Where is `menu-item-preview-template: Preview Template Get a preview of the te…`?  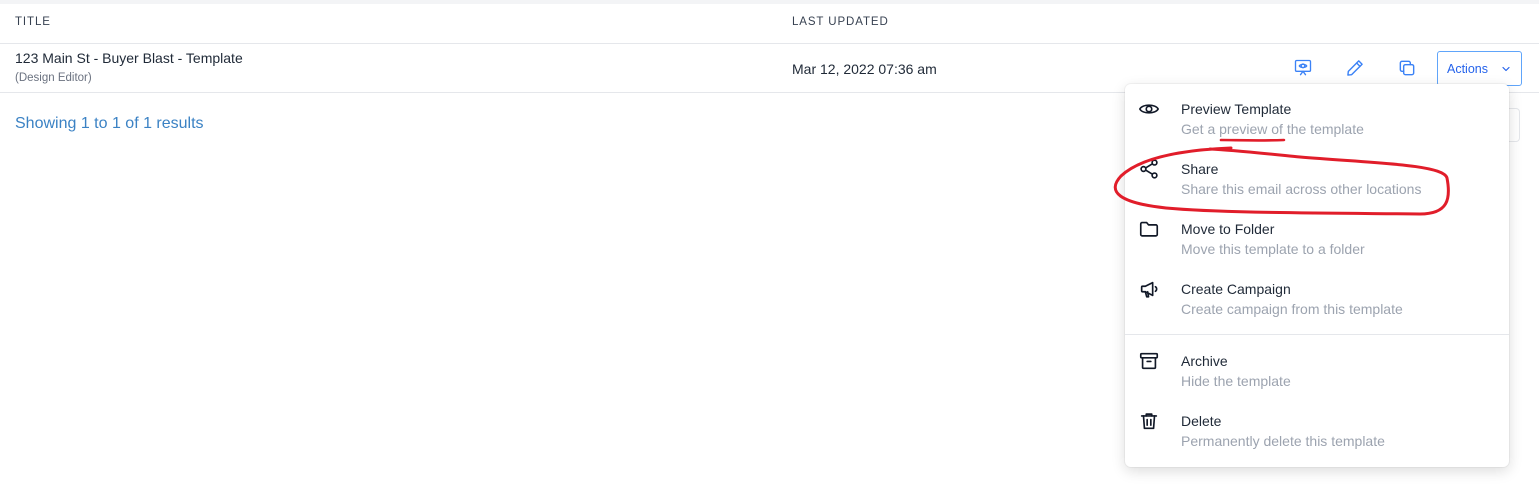
menu-item-preview-template: Preview Template Get a preview of the te… is located at coordinates (1317, 114).